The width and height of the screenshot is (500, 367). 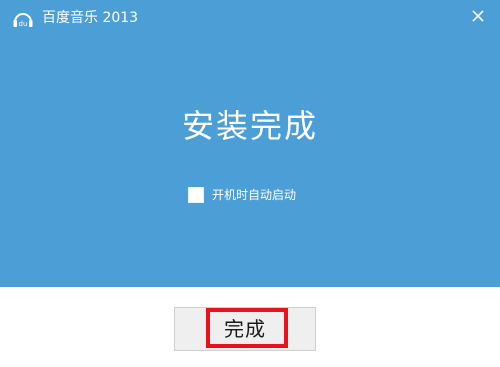 I want to click on install-complete-heading: 安装完成, so click(x=249, y=126).